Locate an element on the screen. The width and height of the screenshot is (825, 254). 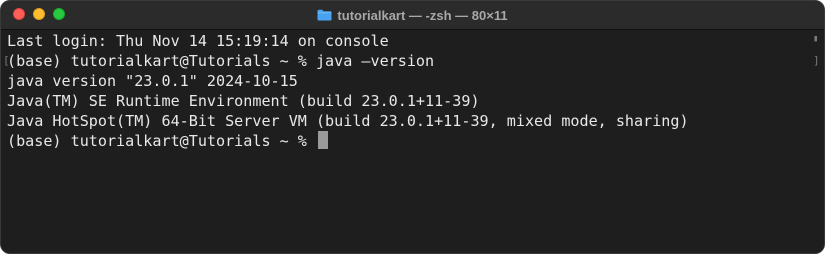
mark-bracket-right: ] is located at coordinates (816, 60).